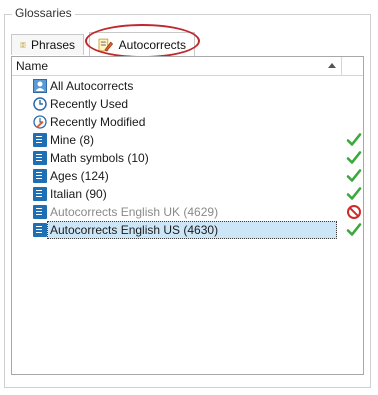 The height and width of the screenshot is (395, 378). What do you see at coordinates (52, 45) in the screenshot?
I see `tab-phrases-label: Phrases` at bounding box center [52, 45].